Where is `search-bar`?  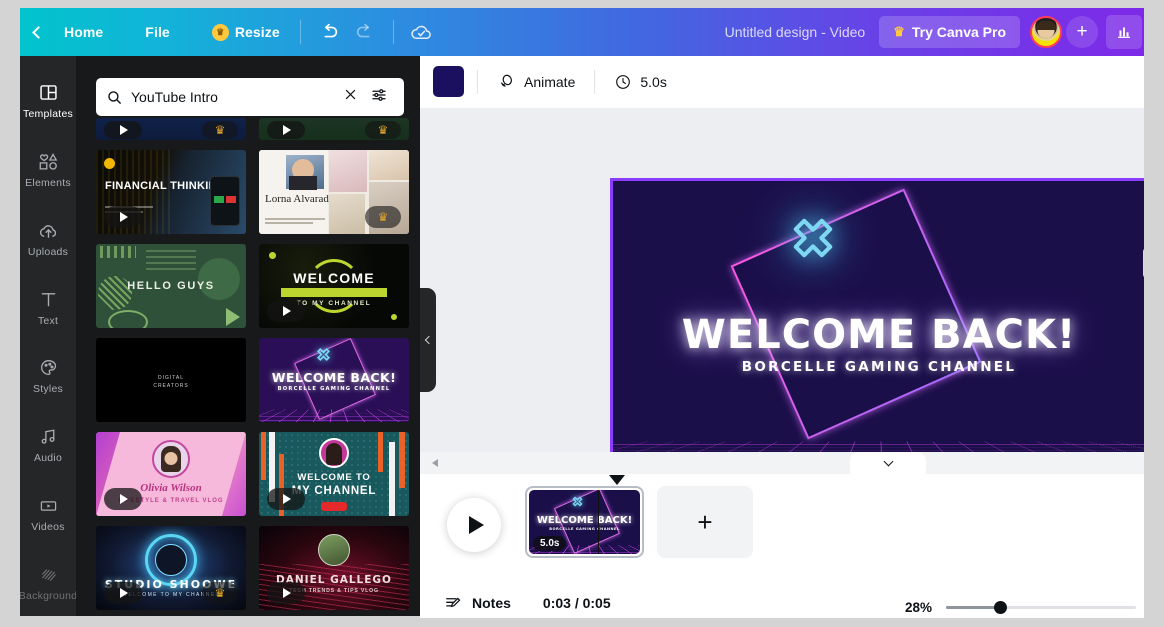
search-bar is located at coordinates (250, 97).